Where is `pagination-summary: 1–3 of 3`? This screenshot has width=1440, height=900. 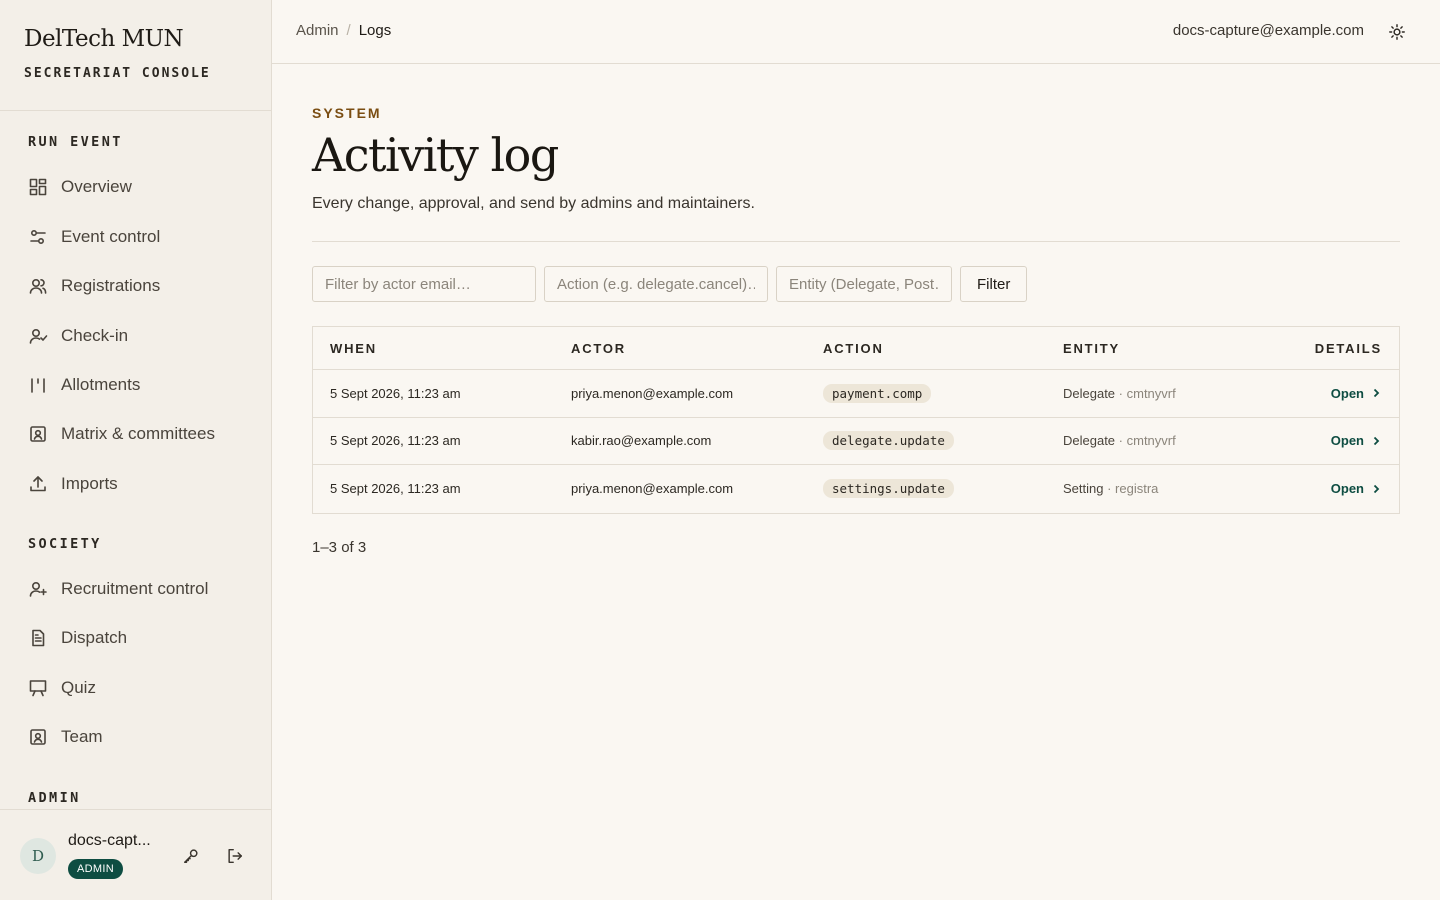 pagination-summary: 1–3 of 3 is located at coordinates (339, 547).